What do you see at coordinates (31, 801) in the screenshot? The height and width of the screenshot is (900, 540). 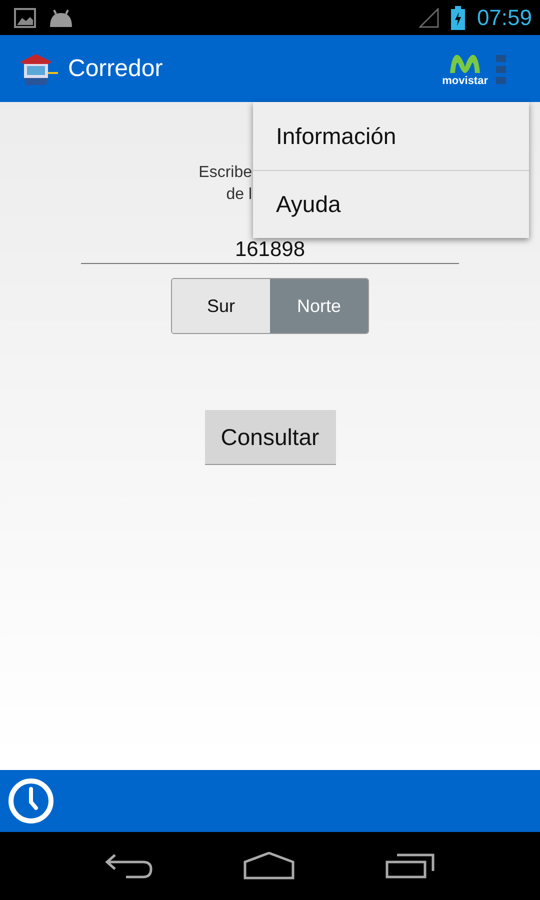 I see `clock-icon` at bounding box center [31, 801].